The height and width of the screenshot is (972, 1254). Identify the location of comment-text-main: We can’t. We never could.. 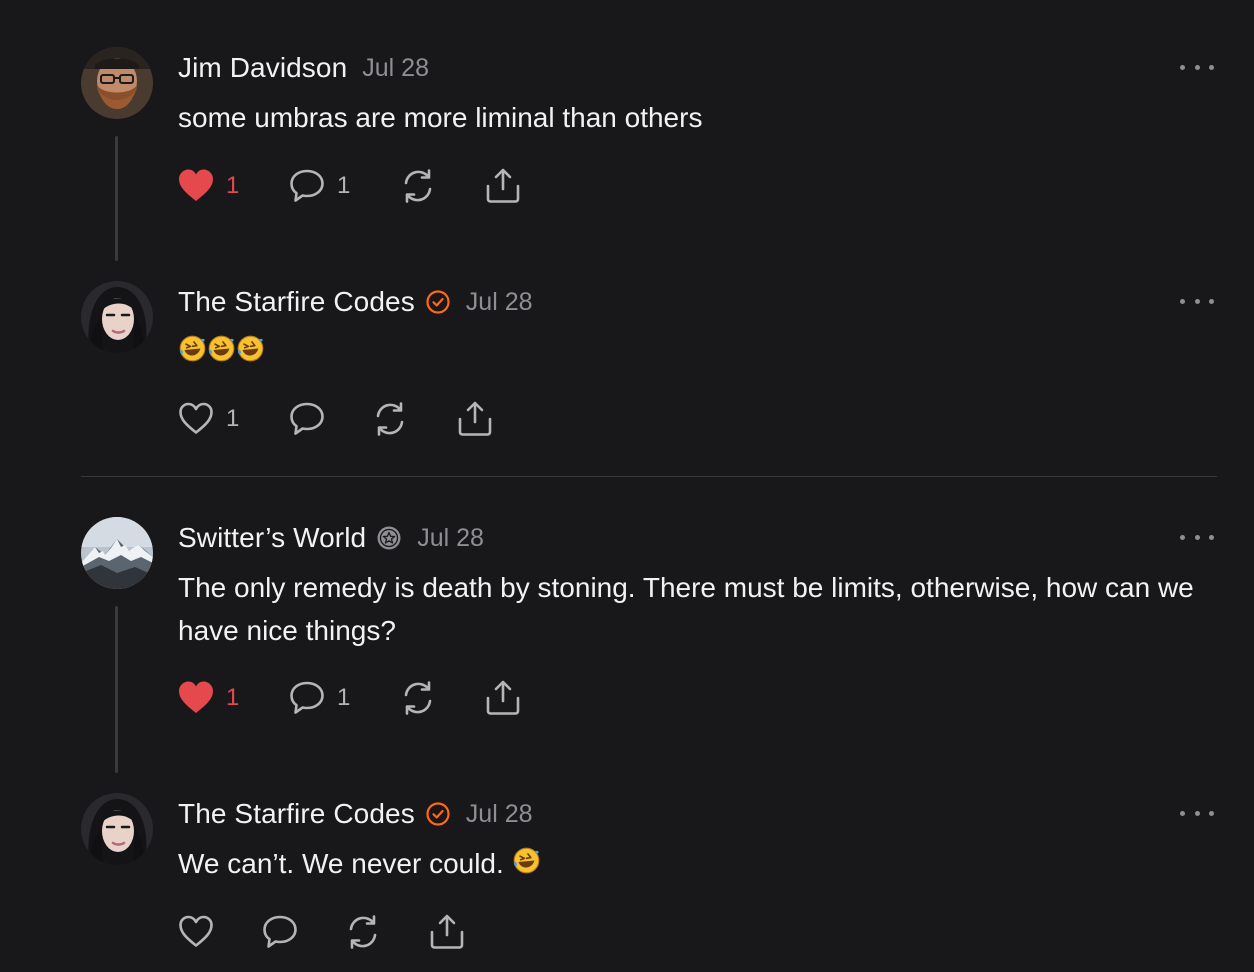
(341, 863).